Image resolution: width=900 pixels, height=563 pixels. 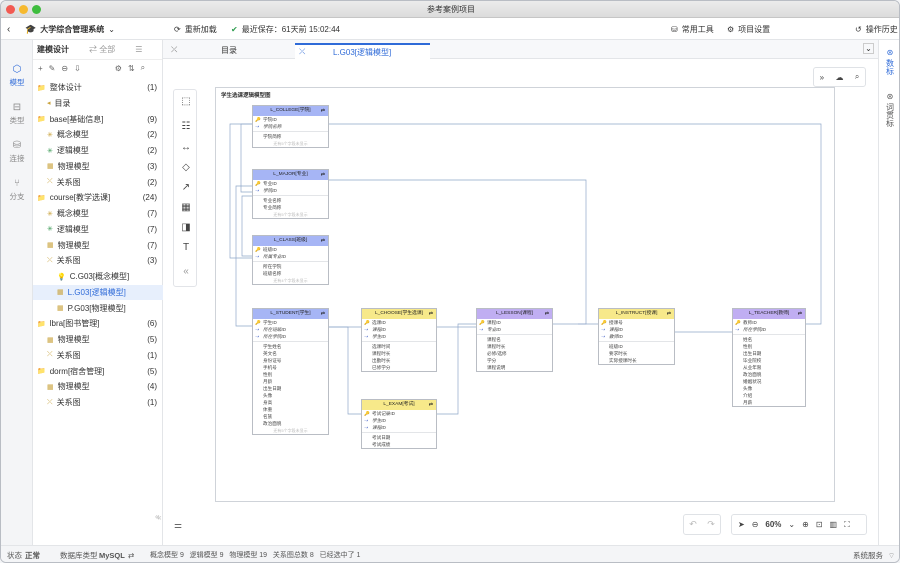 What do you see at coordinates (98, 103) in the screenshot?
I see `tree-item: ◂ 目录` at bounding box center [98, 103].